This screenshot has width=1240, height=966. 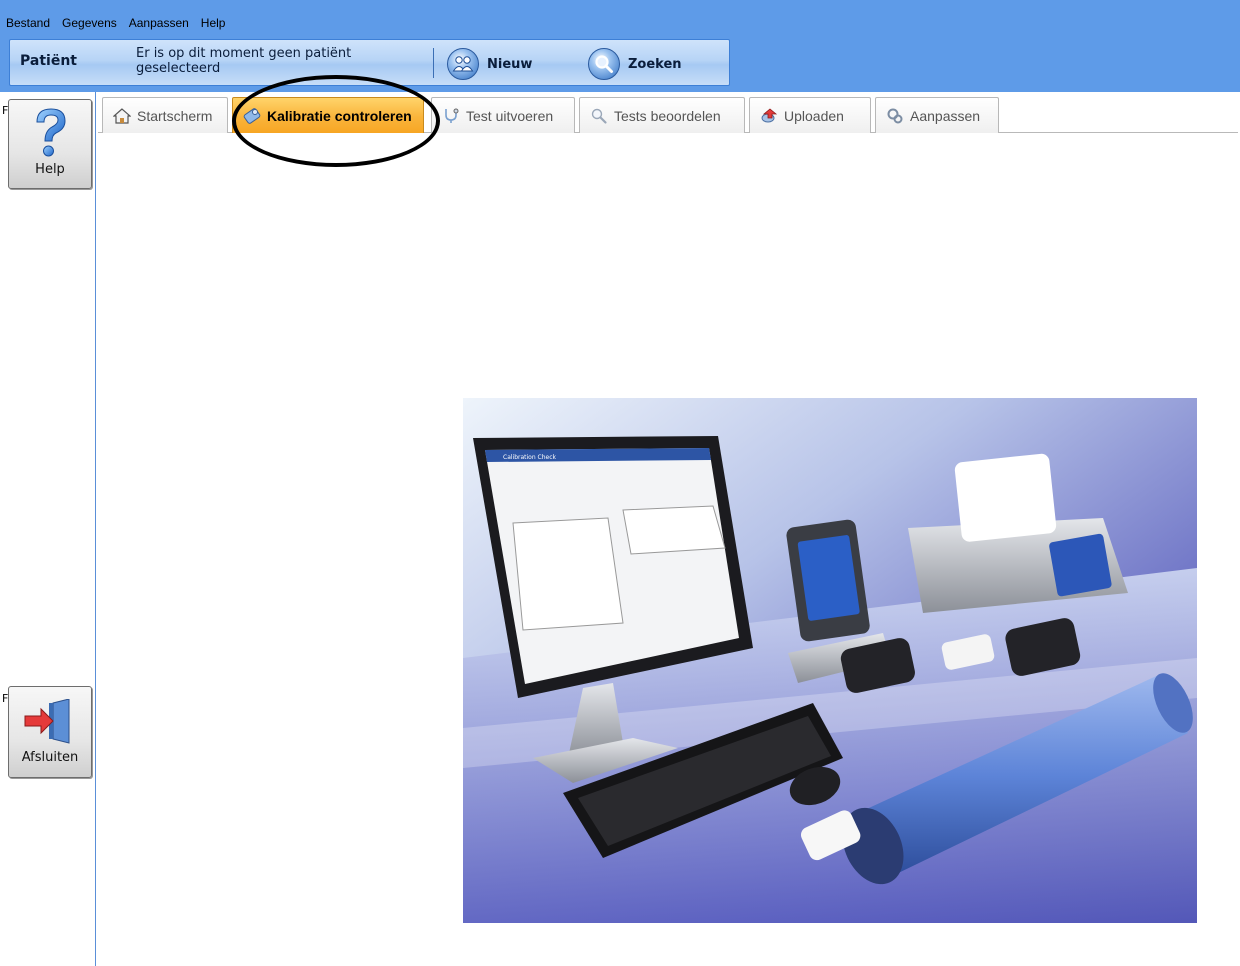 I want to click on people-icon, so click(x=463, y=64).